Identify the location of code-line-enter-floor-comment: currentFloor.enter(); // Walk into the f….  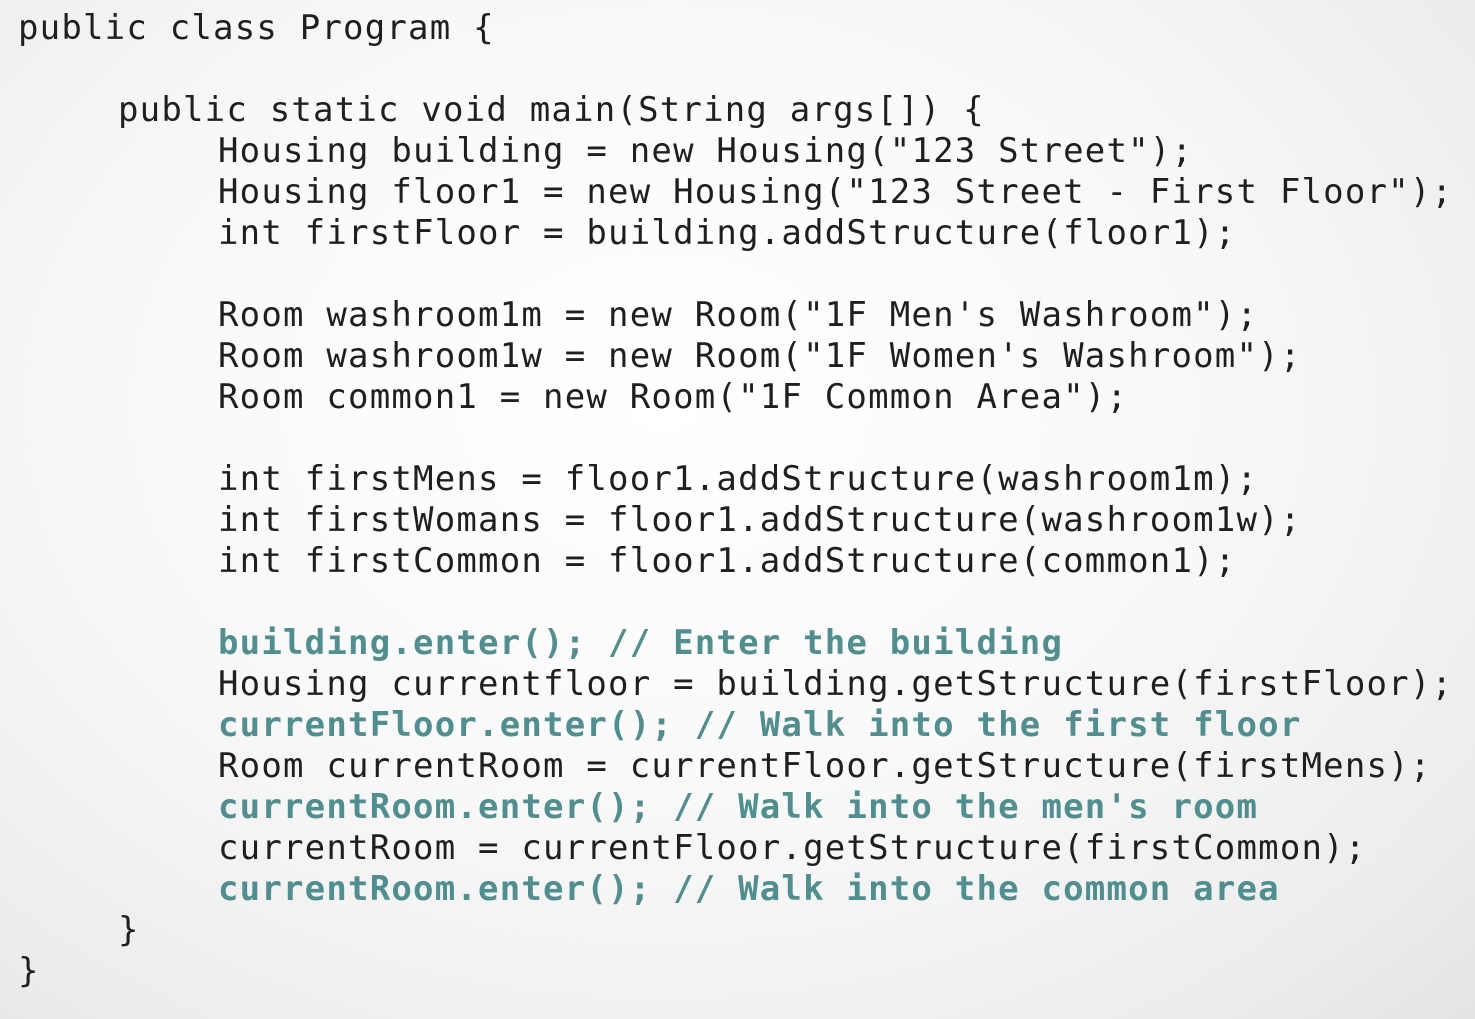
(760, 725).